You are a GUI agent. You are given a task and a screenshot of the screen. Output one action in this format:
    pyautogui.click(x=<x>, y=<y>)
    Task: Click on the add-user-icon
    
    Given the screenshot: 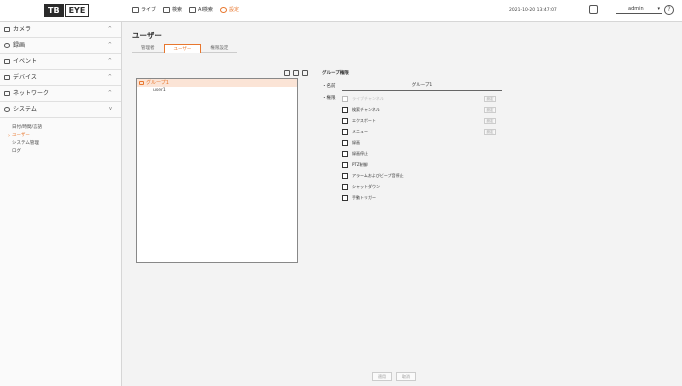 What is the action you would take?
    pyautogui.click(x=296, y=73)
    